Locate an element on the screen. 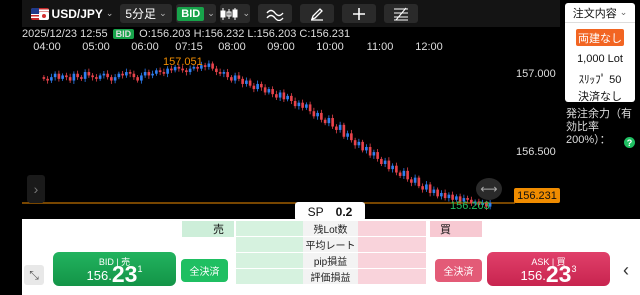 The height and width of the screenshot is (295, 640). lot-size-value: 1,000 Lot is located at coordinates (600, 59).